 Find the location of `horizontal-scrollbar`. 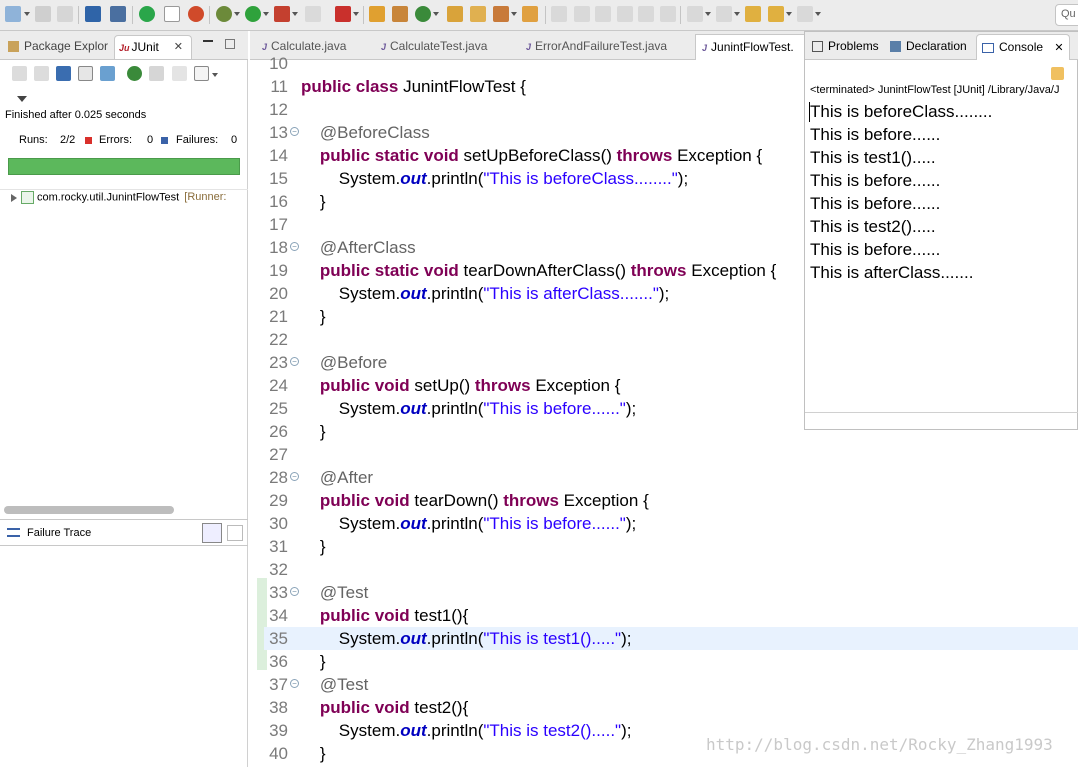

horizontal-scrollbar is located at coordinates (89, 510).